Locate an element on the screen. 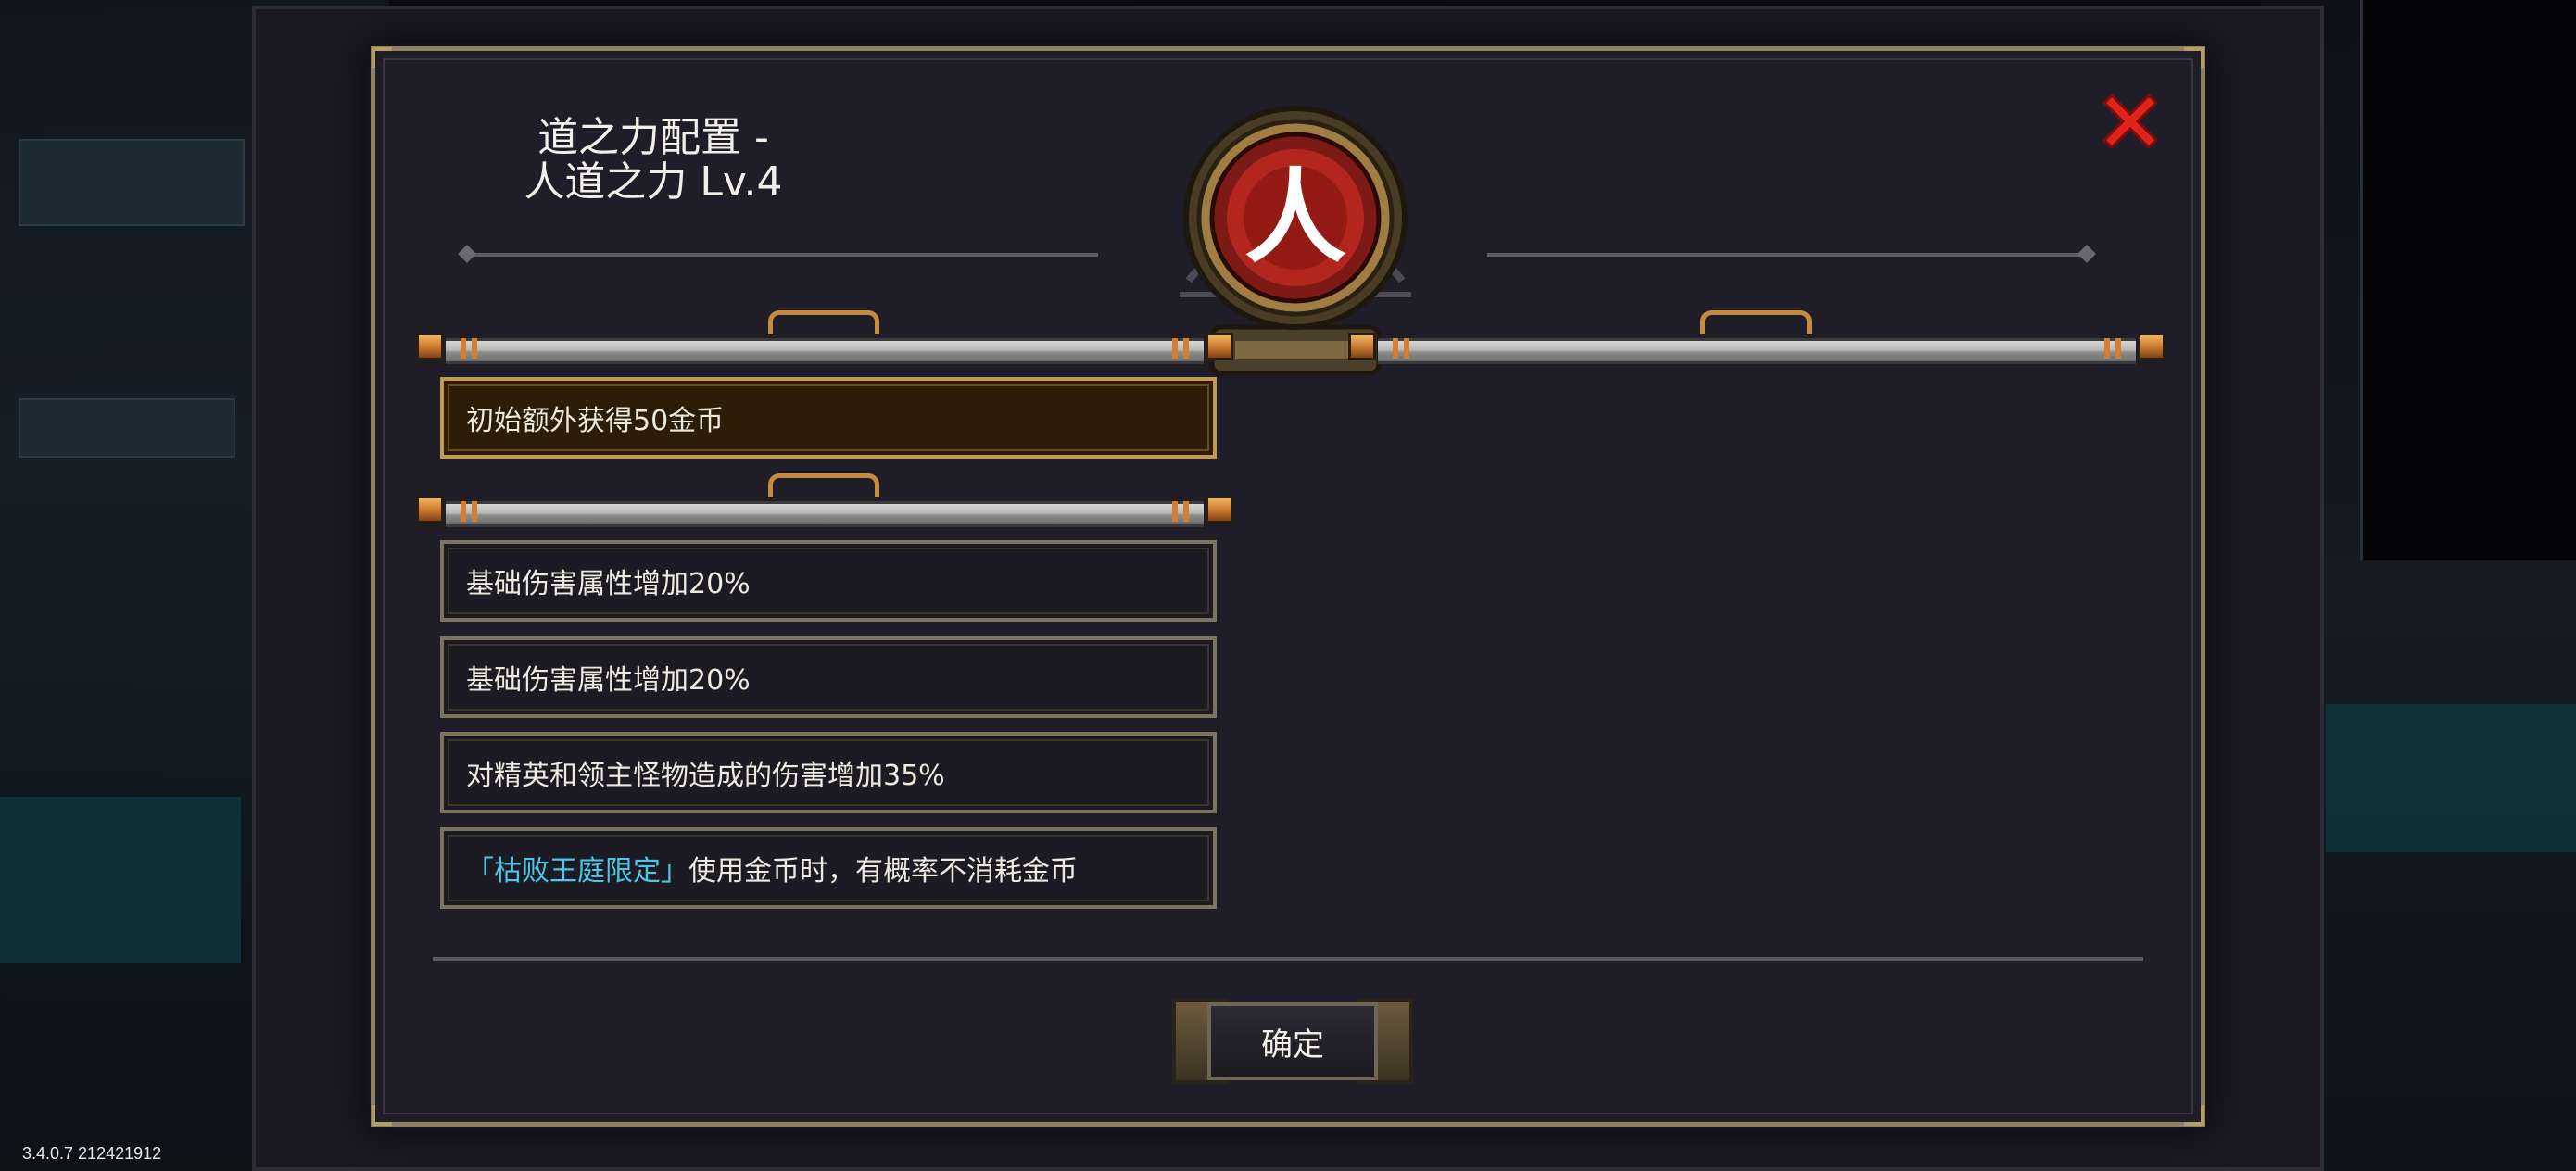 The width and height of the screenshot is (2576, 1171). option-tag: 「枯败王庭限定」 is located at coordinates (577, 872).